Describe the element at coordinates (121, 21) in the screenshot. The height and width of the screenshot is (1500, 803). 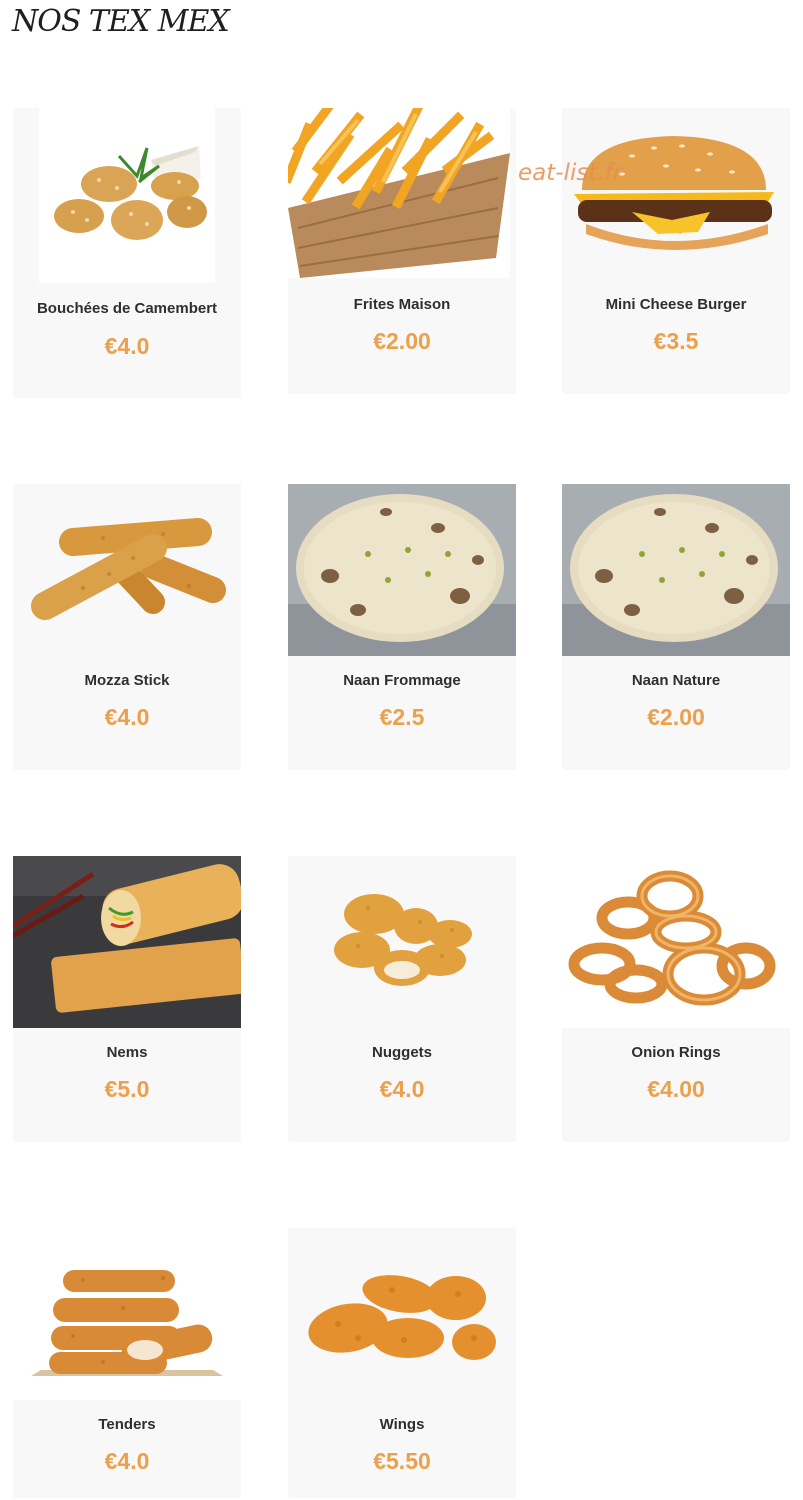
I see `page-title: NOS TEX MEX` at that location.